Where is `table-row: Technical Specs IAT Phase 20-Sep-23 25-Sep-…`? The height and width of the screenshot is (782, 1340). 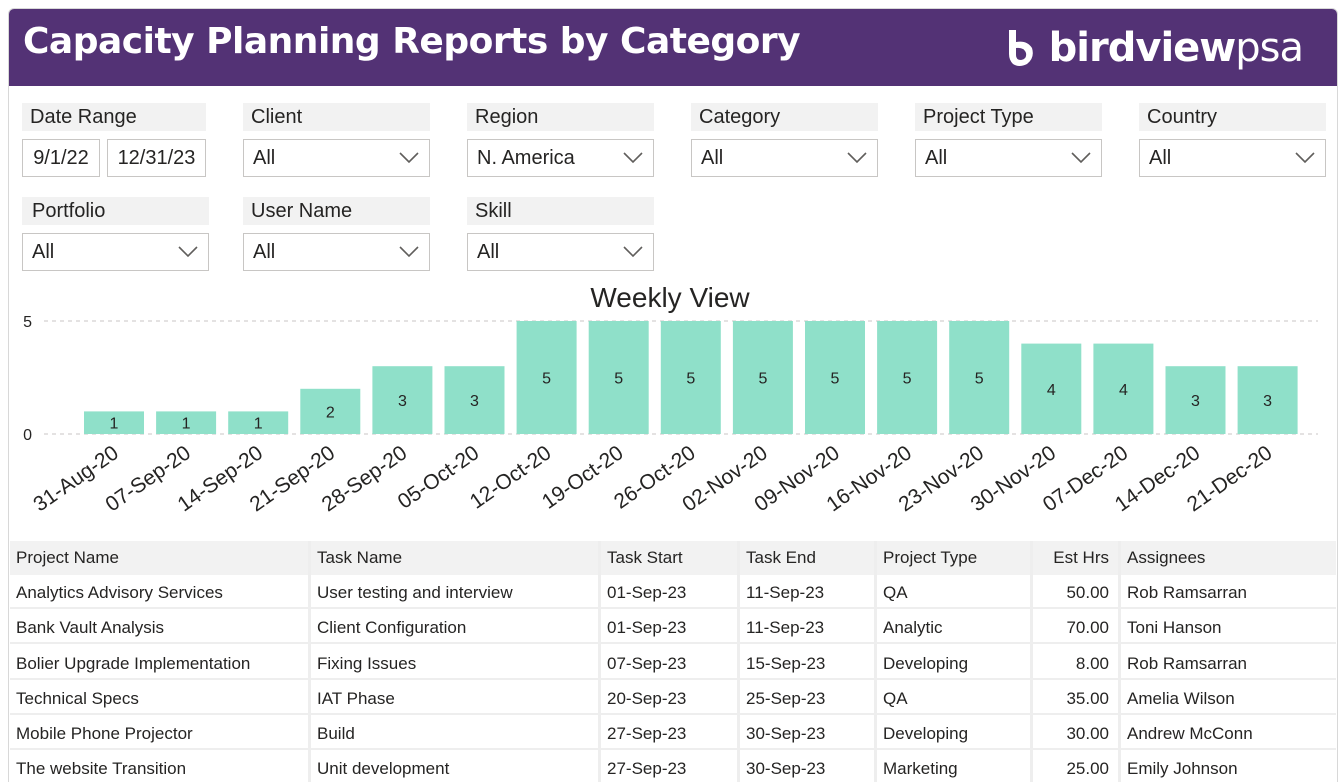 table-row: Technical Specs IAT Phase 20-Sep-23 25-Sep-… is located at coordinates (673, 699).